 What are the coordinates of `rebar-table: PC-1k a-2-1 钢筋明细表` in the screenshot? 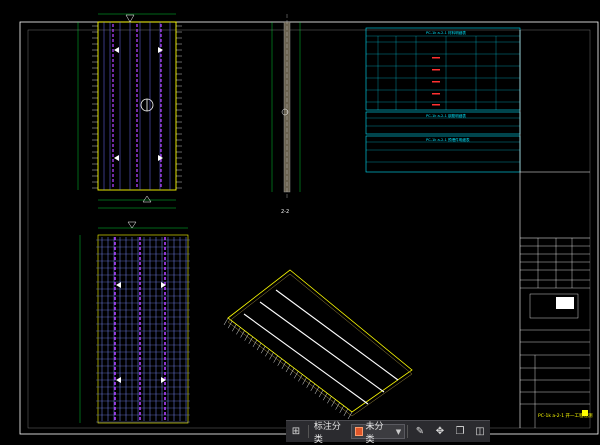 It's located at (443, 123).